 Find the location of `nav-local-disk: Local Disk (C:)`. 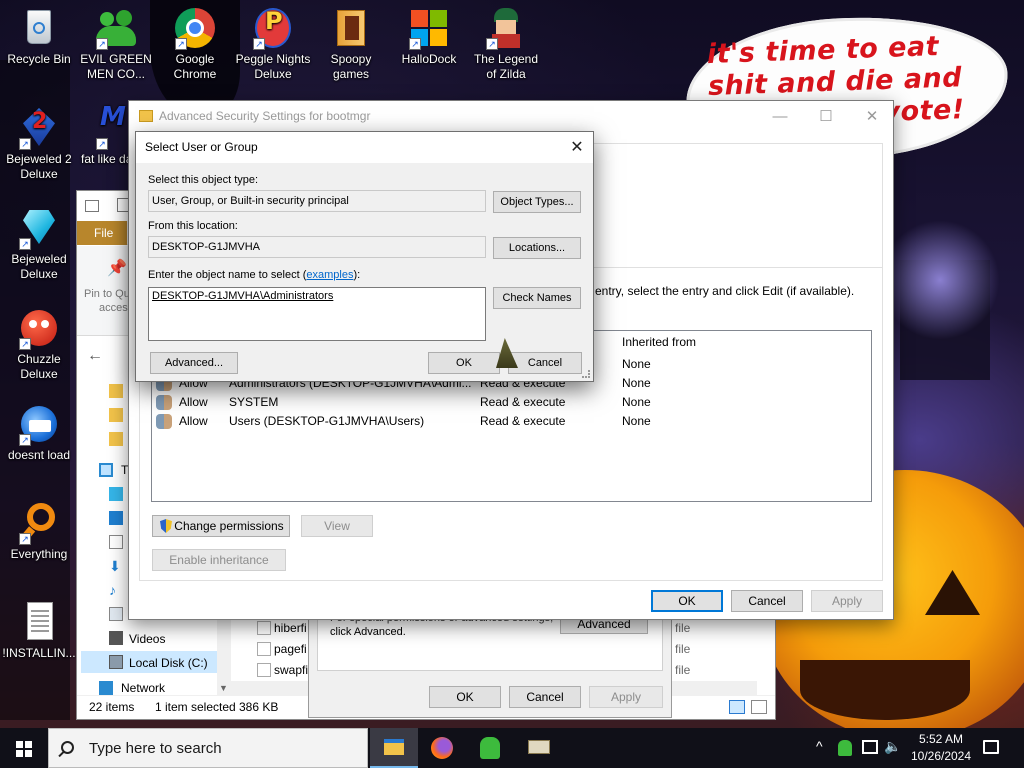

nav-local-disk: Local Disk (C:) is located at coordinates (168, 663).